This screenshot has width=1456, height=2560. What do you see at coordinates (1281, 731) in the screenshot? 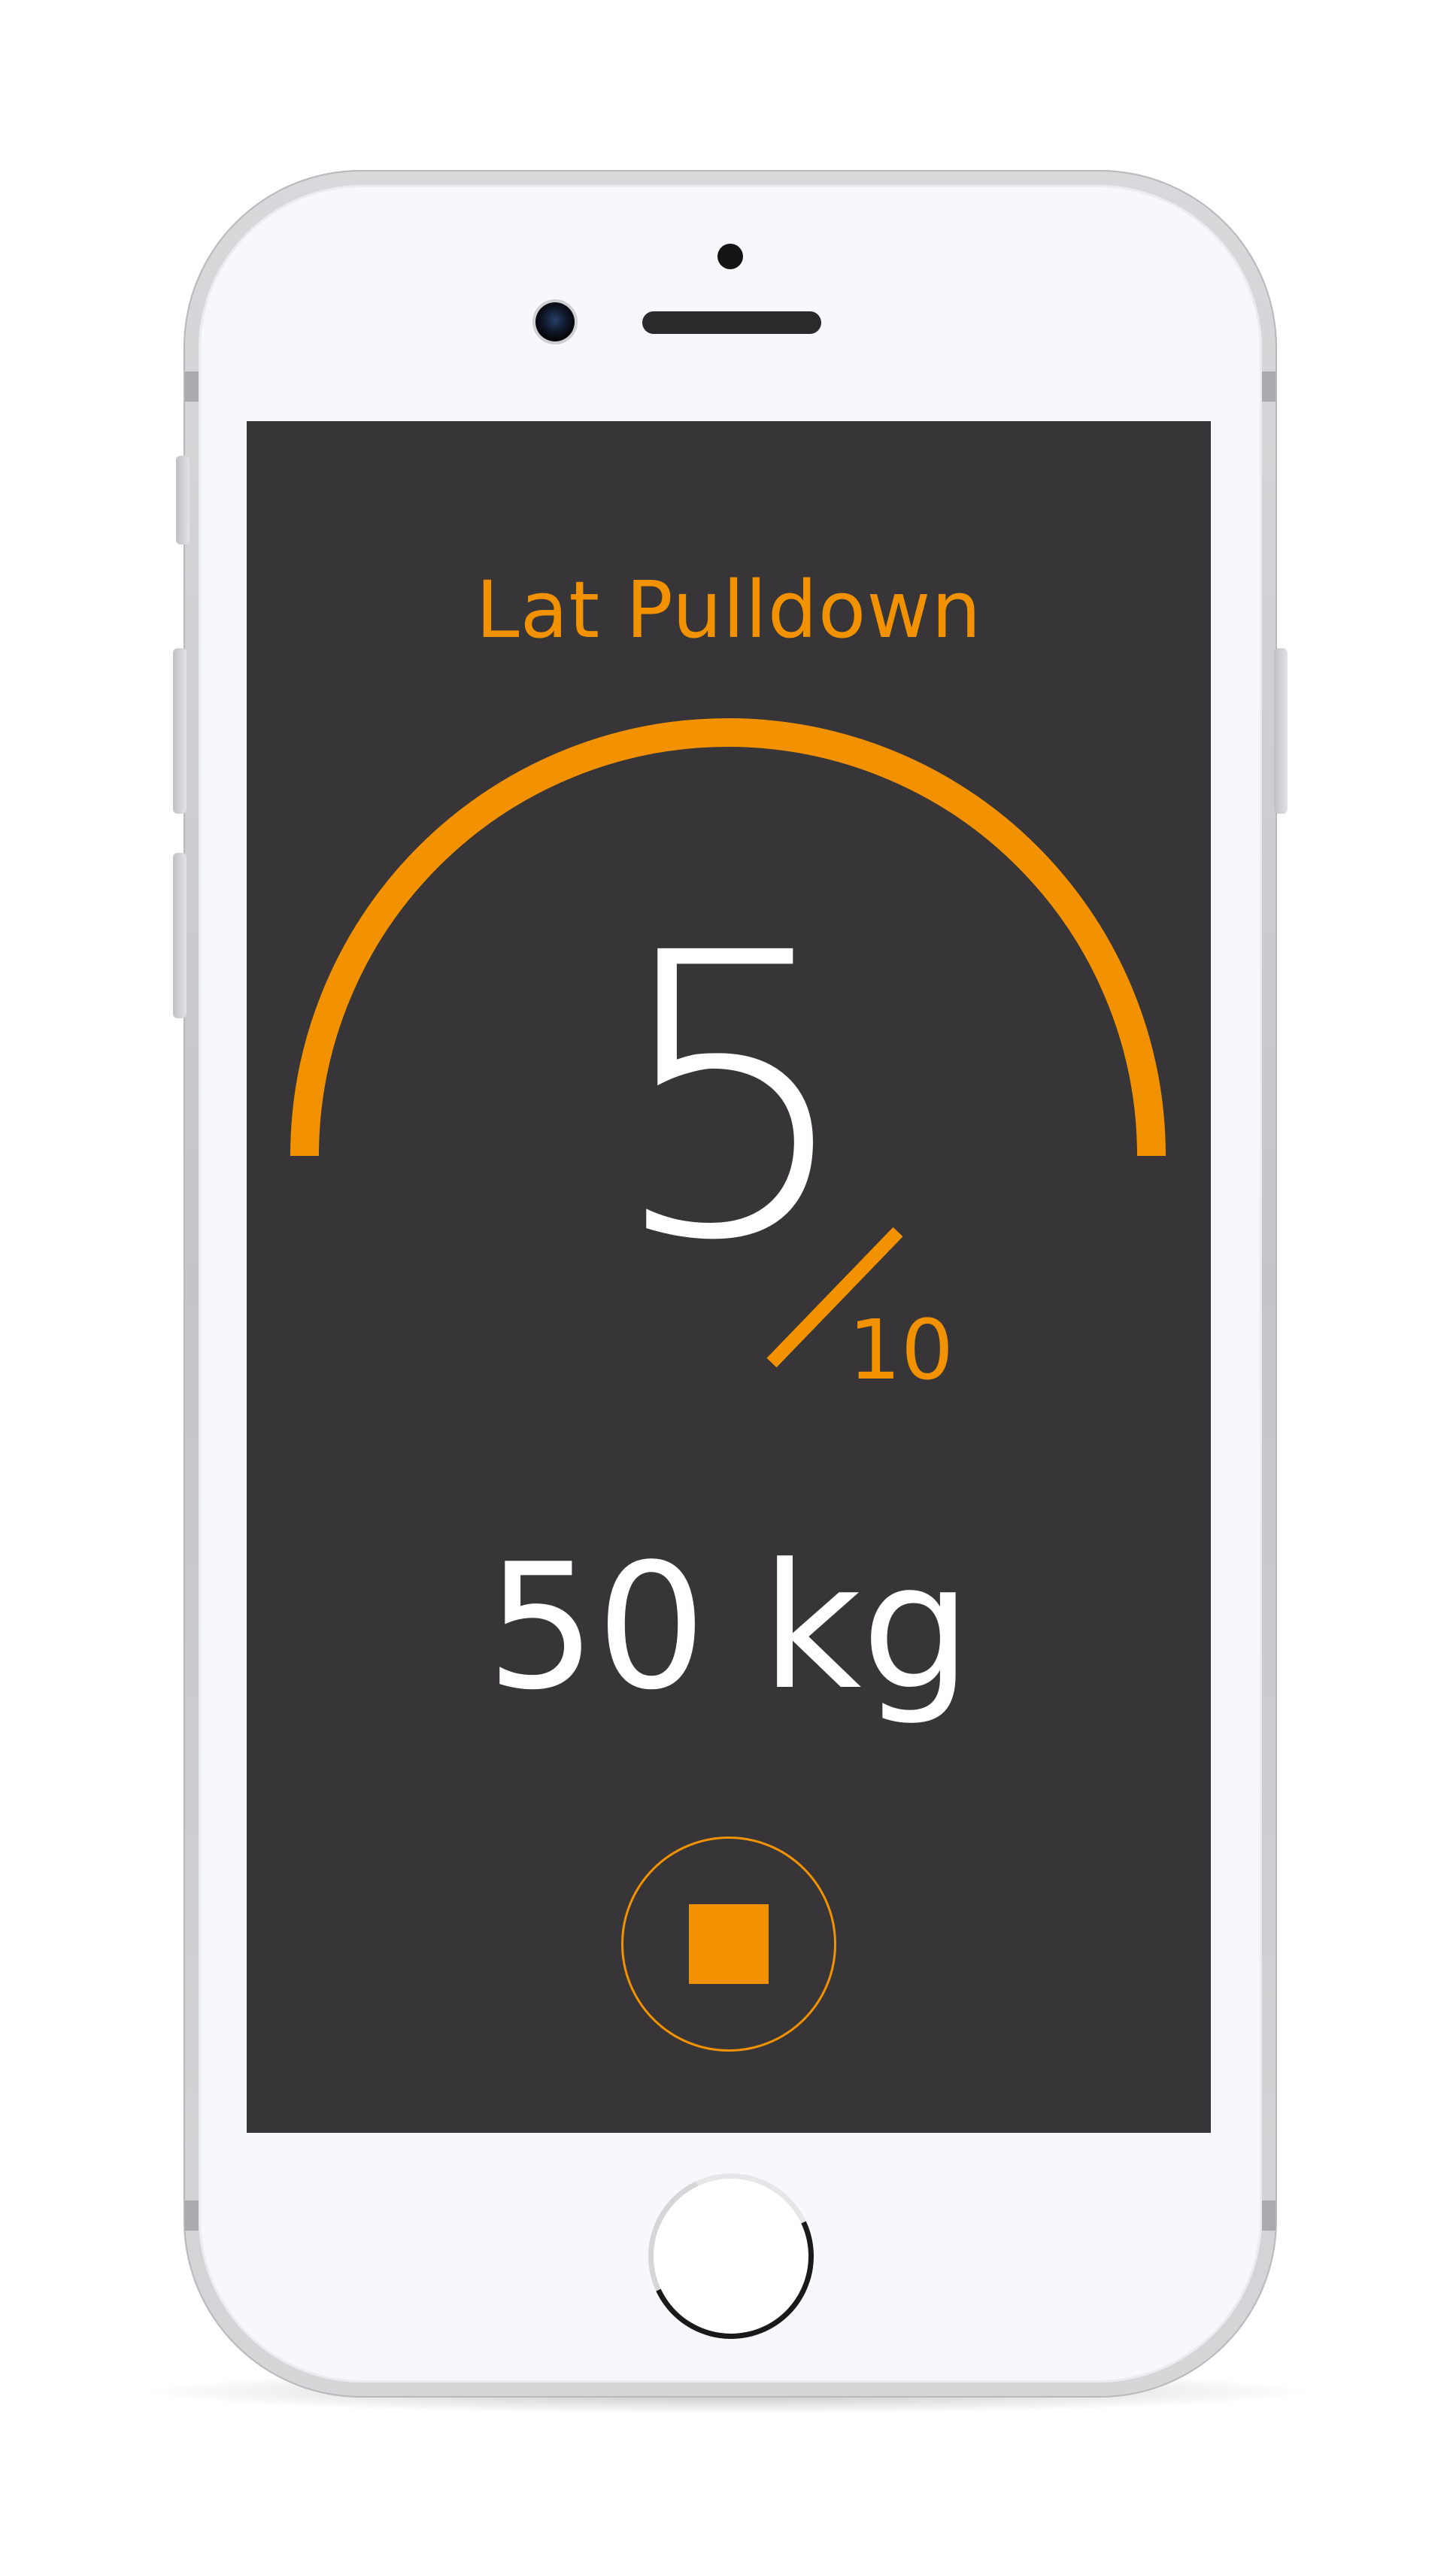
I see `power-button` at bounding box center [1281, 731].